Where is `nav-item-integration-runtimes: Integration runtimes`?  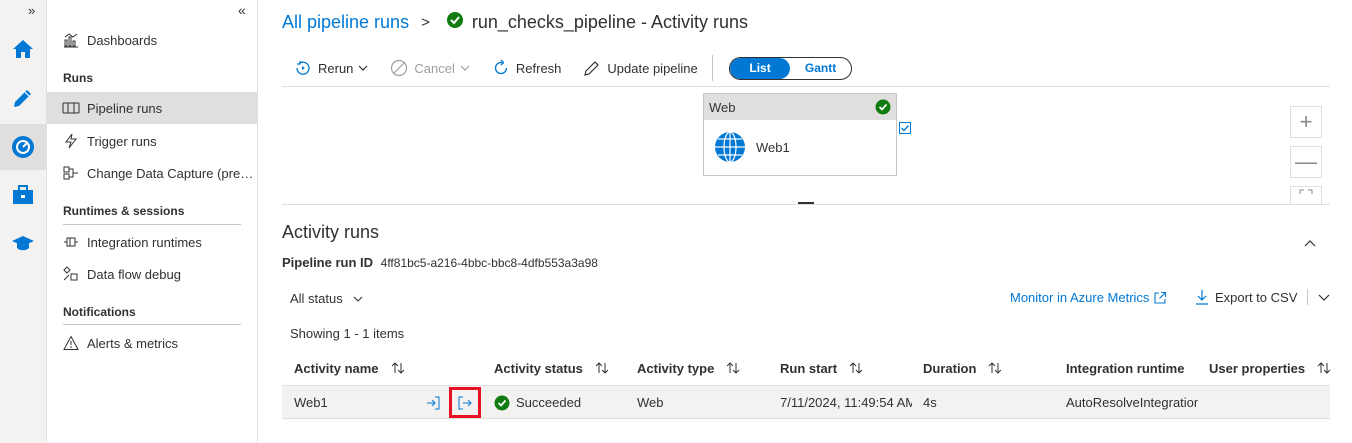
nav-item-integration-runtimes: Integration runtimes is located at coordinates (152, 242).